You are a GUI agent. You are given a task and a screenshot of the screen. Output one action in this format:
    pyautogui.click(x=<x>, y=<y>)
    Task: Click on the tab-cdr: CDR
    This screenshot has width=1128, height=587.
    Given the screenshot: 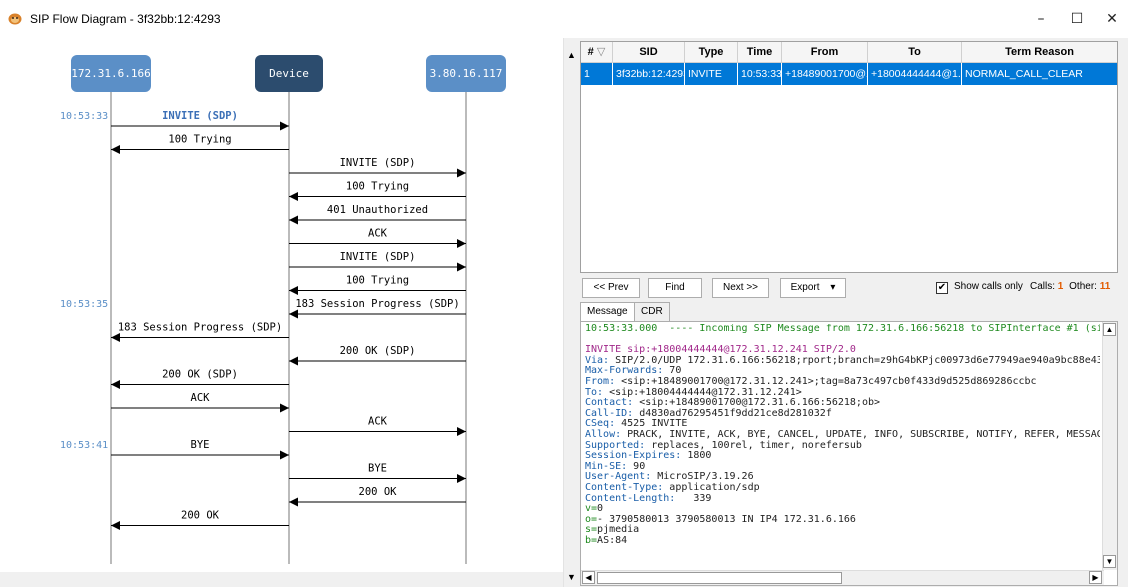 What is the action you would take?
    pyautogui.click(x=652, y=312)
    